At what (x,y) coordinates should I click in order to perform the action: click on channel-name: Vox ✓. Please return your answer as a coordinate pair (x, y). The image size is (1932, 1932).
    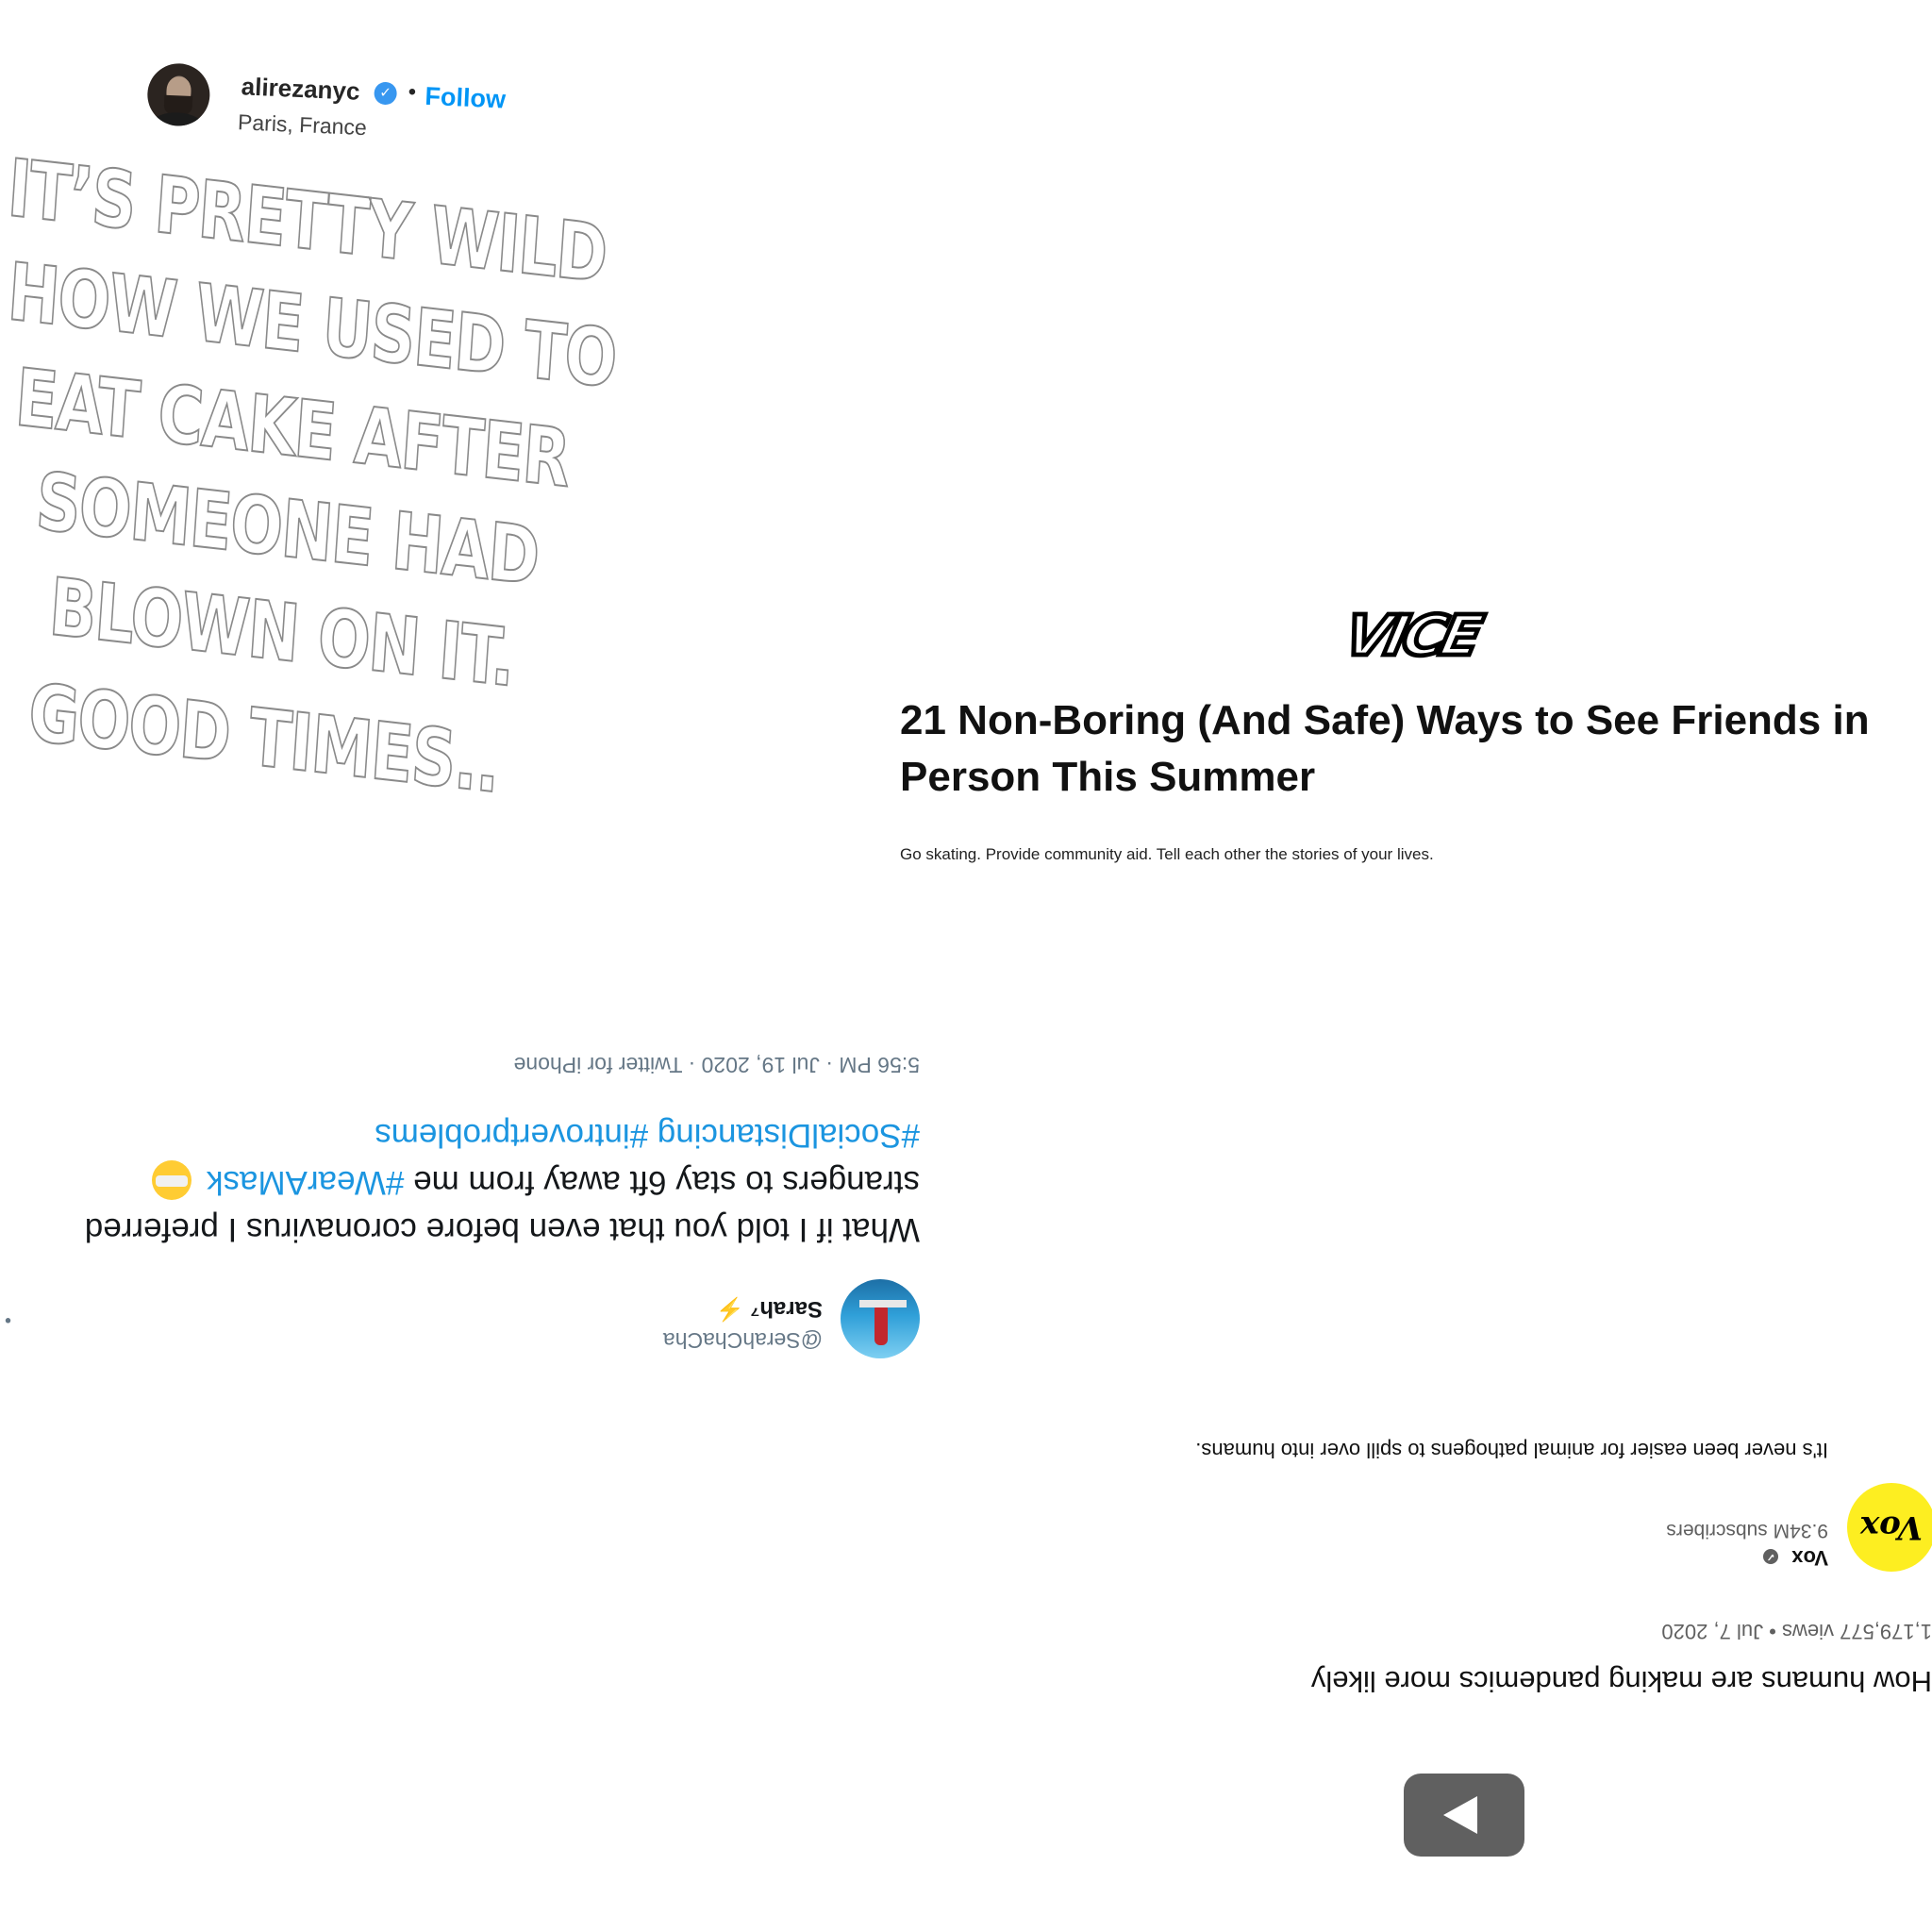
    Looking at the image, I should click on (1795, 1557).